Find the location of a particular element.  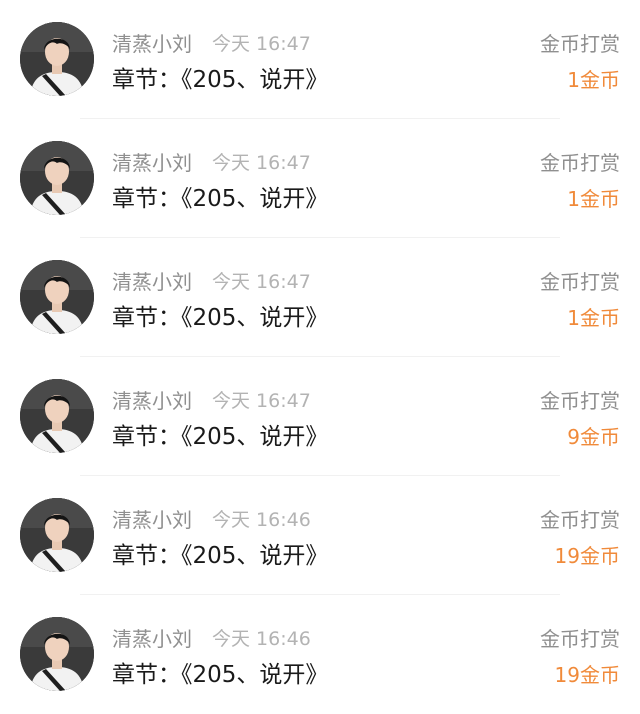

tip-amount: 9金币 is located at coordinates (593, 437).